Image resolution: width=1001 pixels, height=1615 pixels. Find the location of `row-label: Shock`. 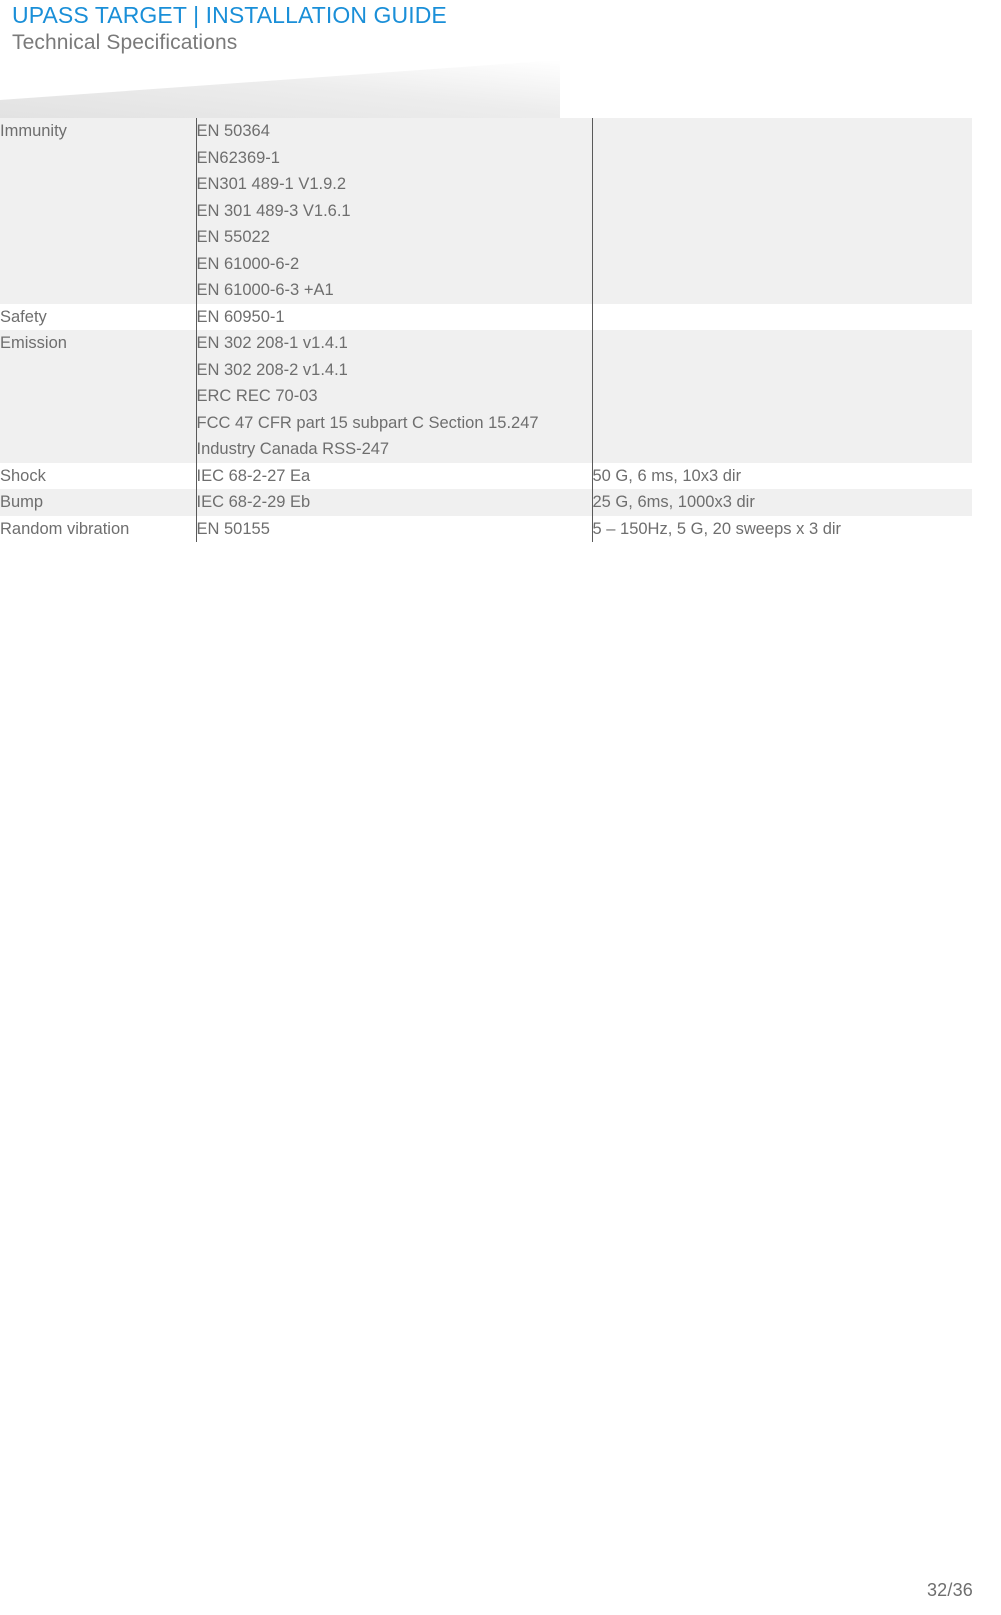

row-label: Shock is located at coordinates (23, 475).